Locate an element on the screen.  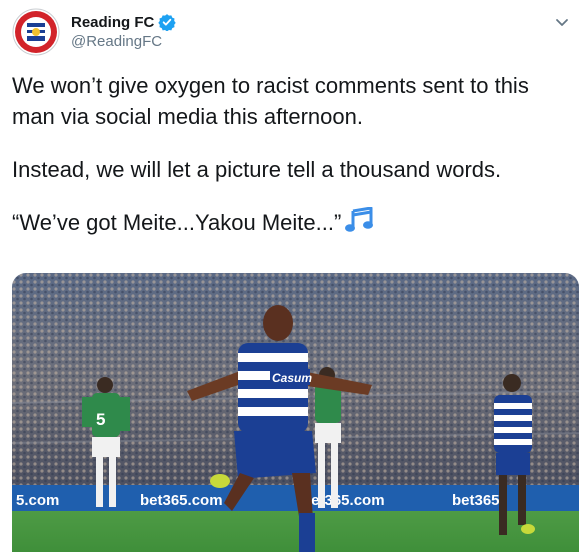
tweet-paragraph-last: “We’ve got Meite...Yakou Meite...” is located at coordinates (294, 222).